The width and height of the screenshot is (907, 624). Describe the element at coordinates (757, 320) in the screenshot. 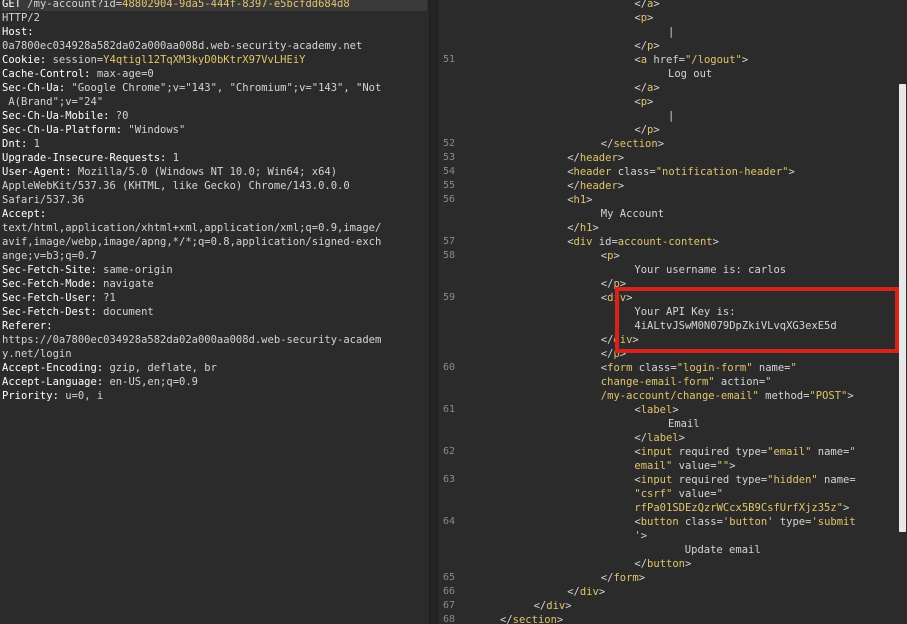

I see `api-key-highlight-box` at that location.